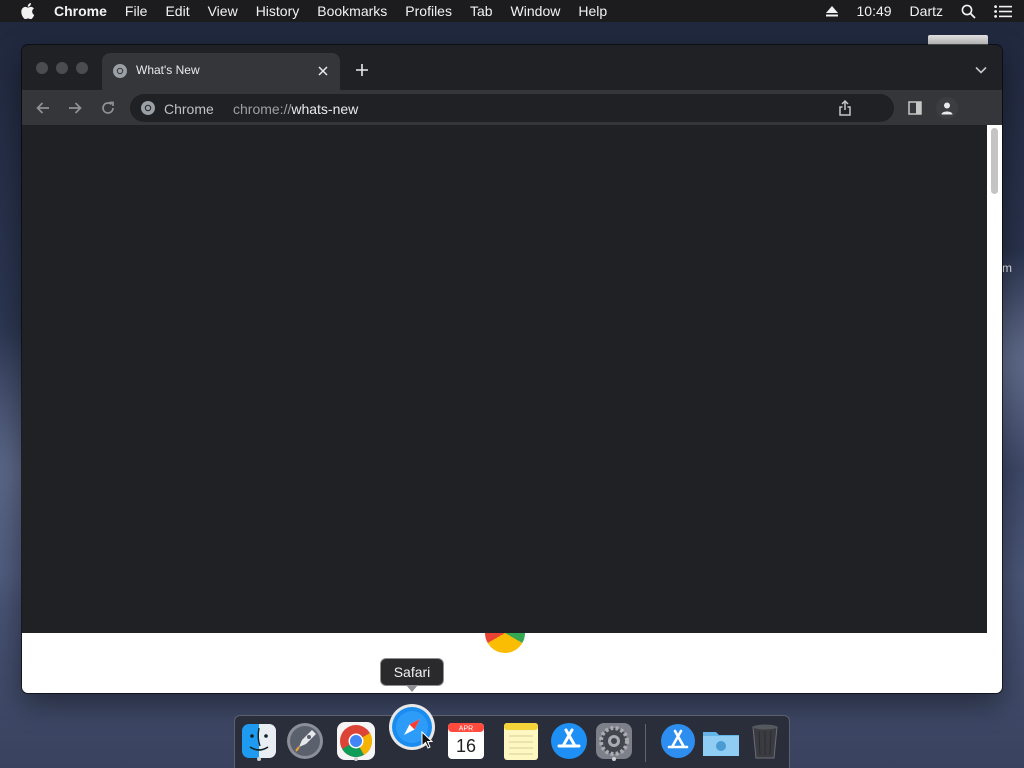 The width and height of the screenshot is (1024, 768). What do you see at coordinates (168, 70) in the screenshot?
I see `tab-title: What's New` at bounding box center [168, 70].